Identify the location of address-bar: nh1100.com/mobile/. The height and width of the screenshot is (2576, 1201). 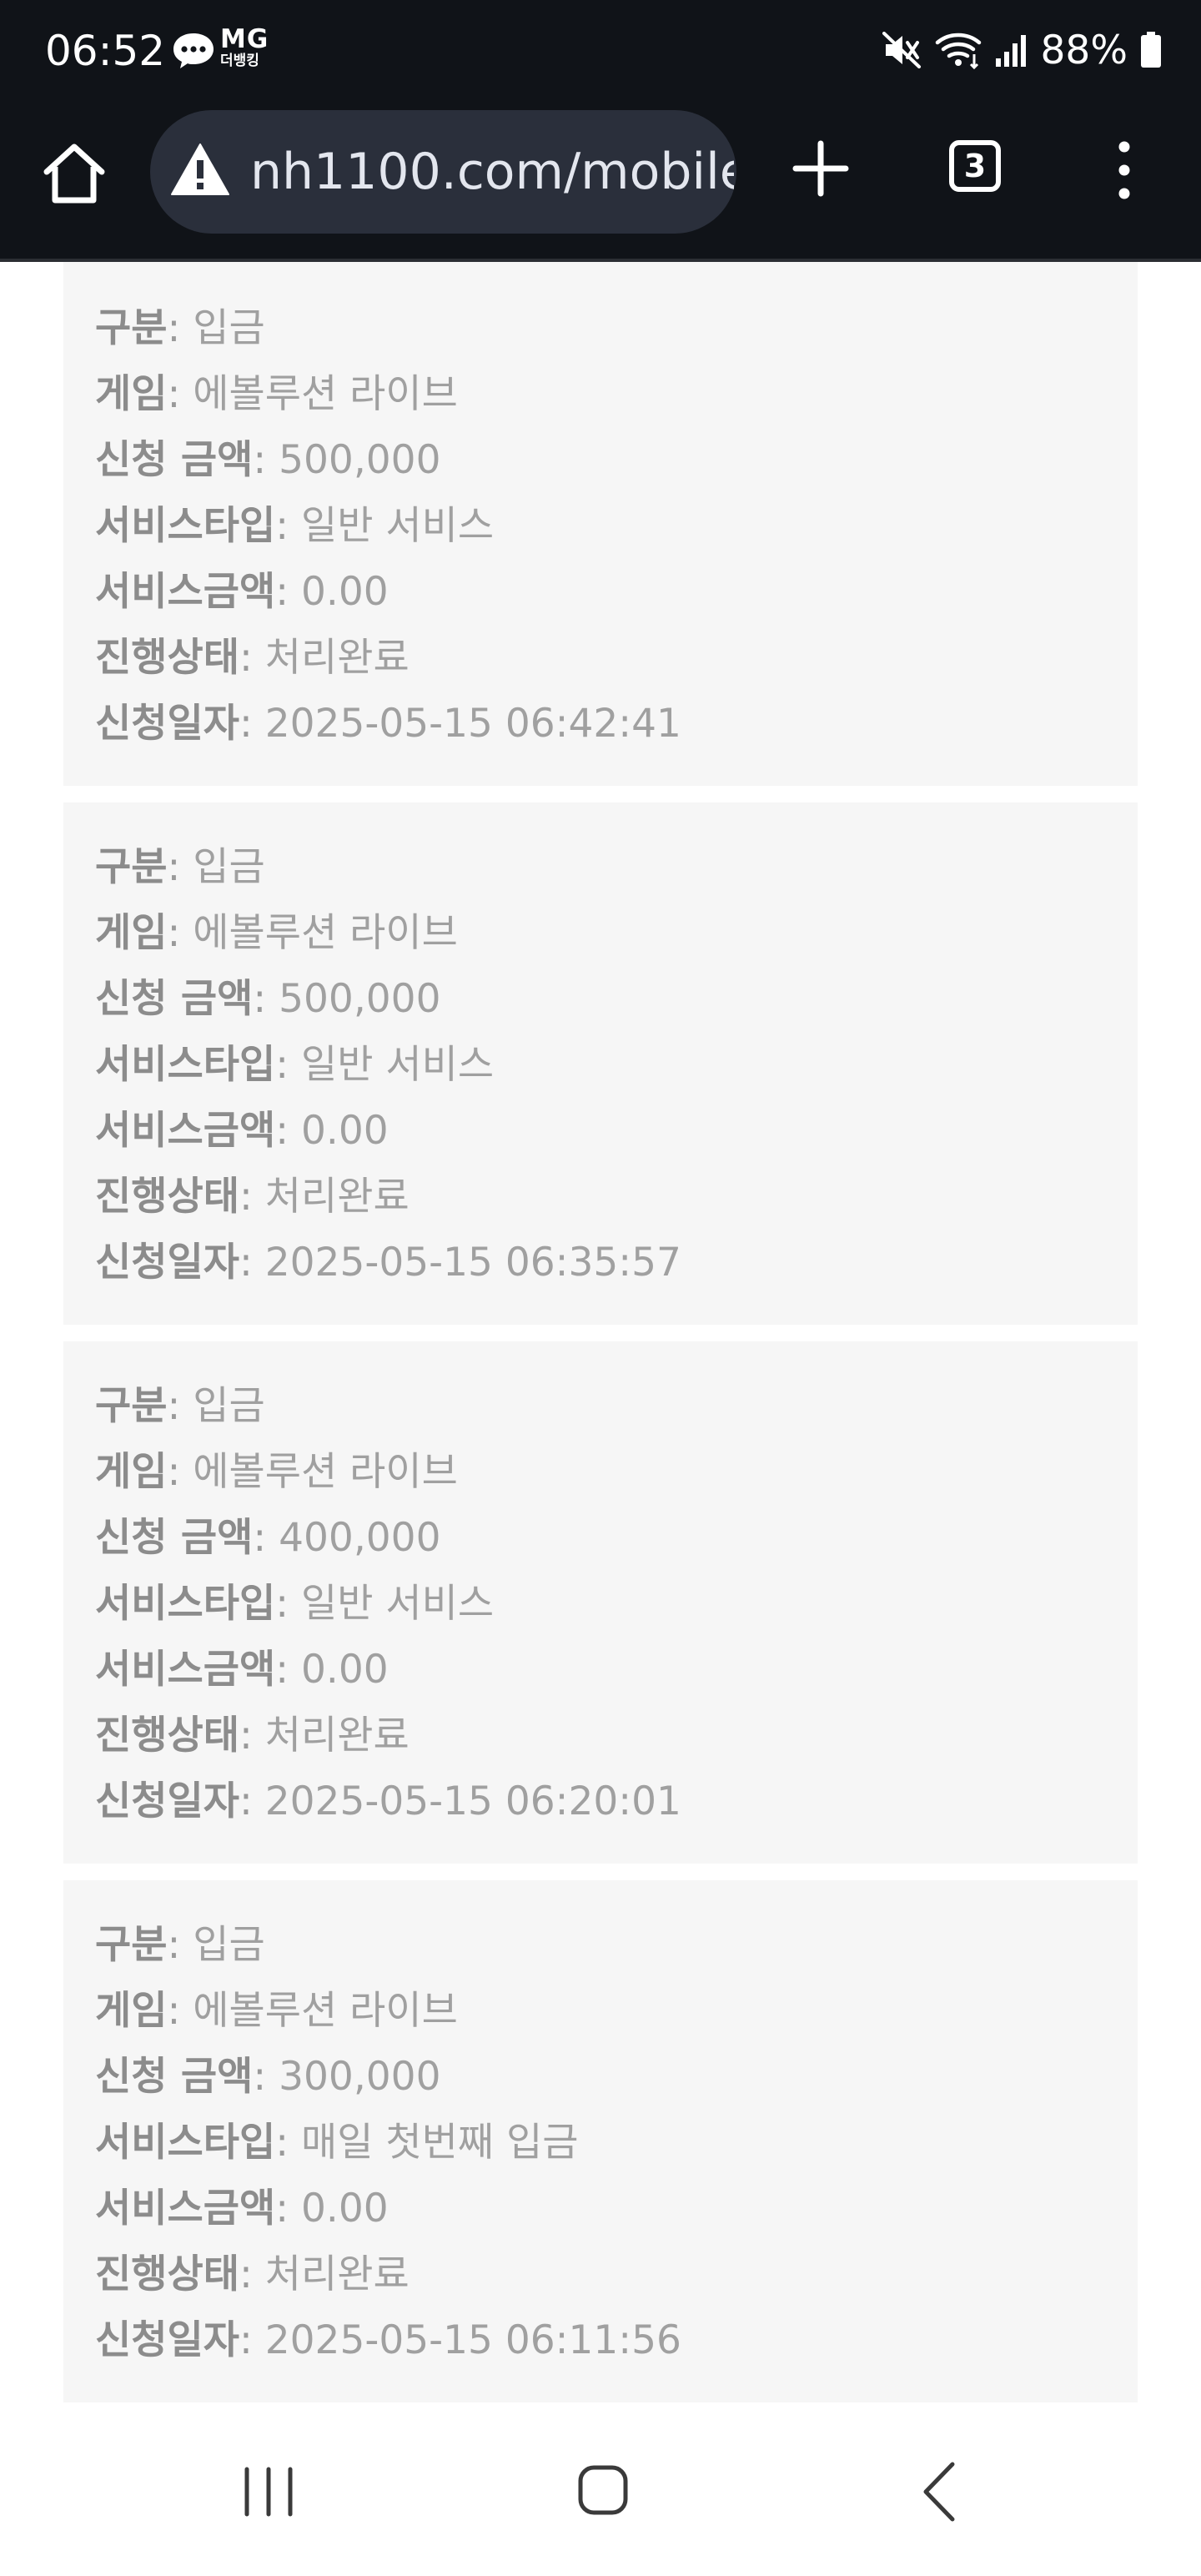
(443, 172).